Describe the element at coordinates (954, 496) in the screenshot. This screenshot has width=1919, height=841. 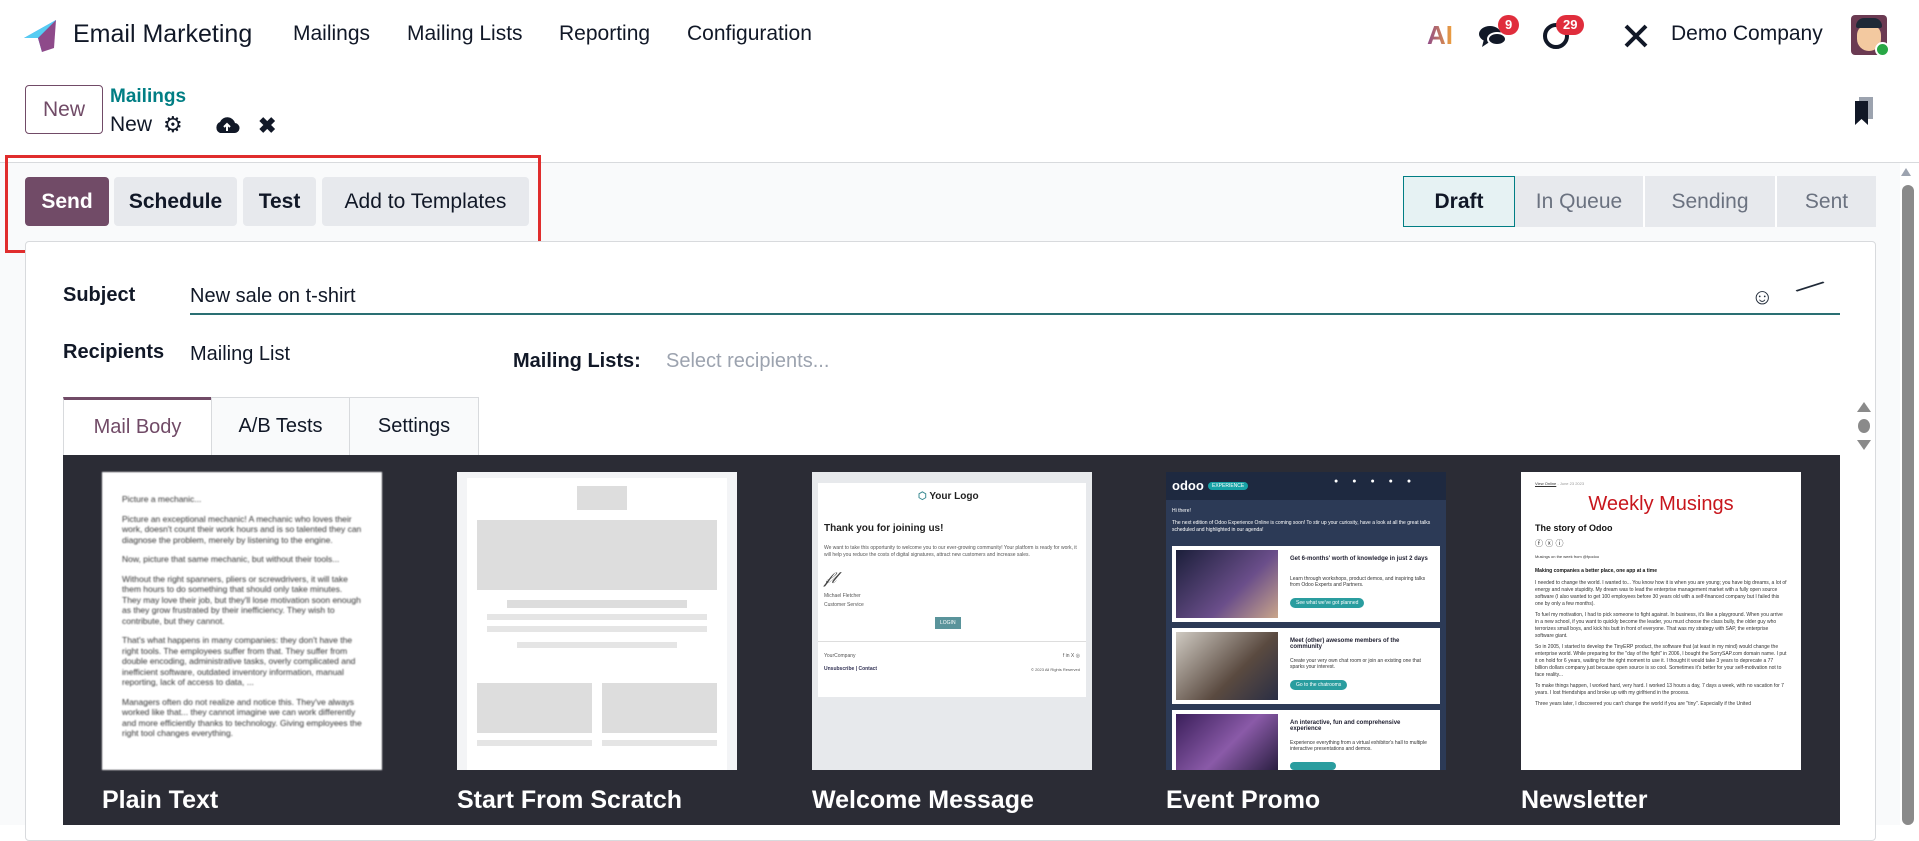
I see `welcome-logo: Your Logo` at that location.